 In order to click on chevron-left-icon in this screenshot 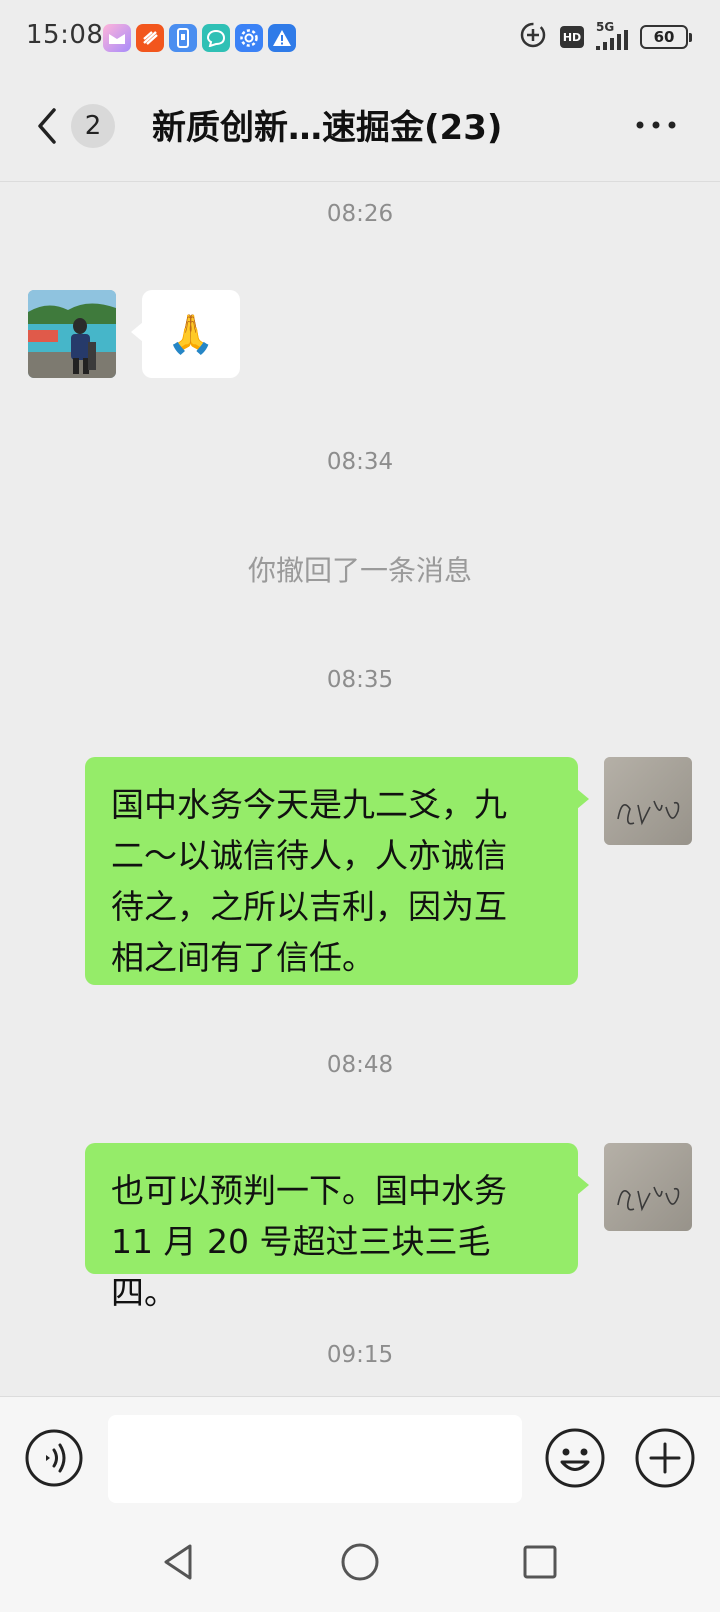, I will do `click(47, 126)`.